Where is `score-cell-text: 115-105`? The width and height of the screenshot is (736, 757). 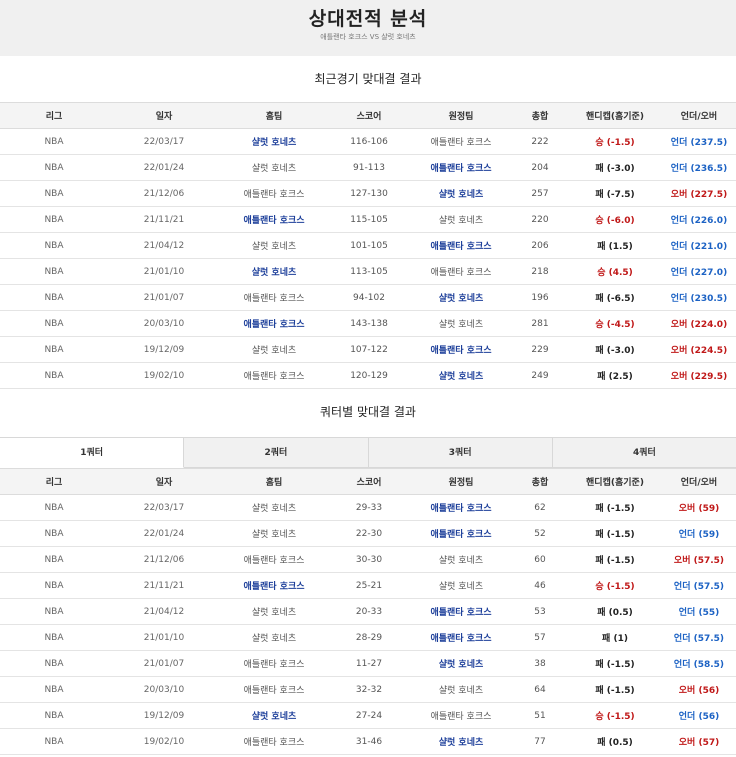 score-cell-text: 115-105 is located at coordinates (369, 219).